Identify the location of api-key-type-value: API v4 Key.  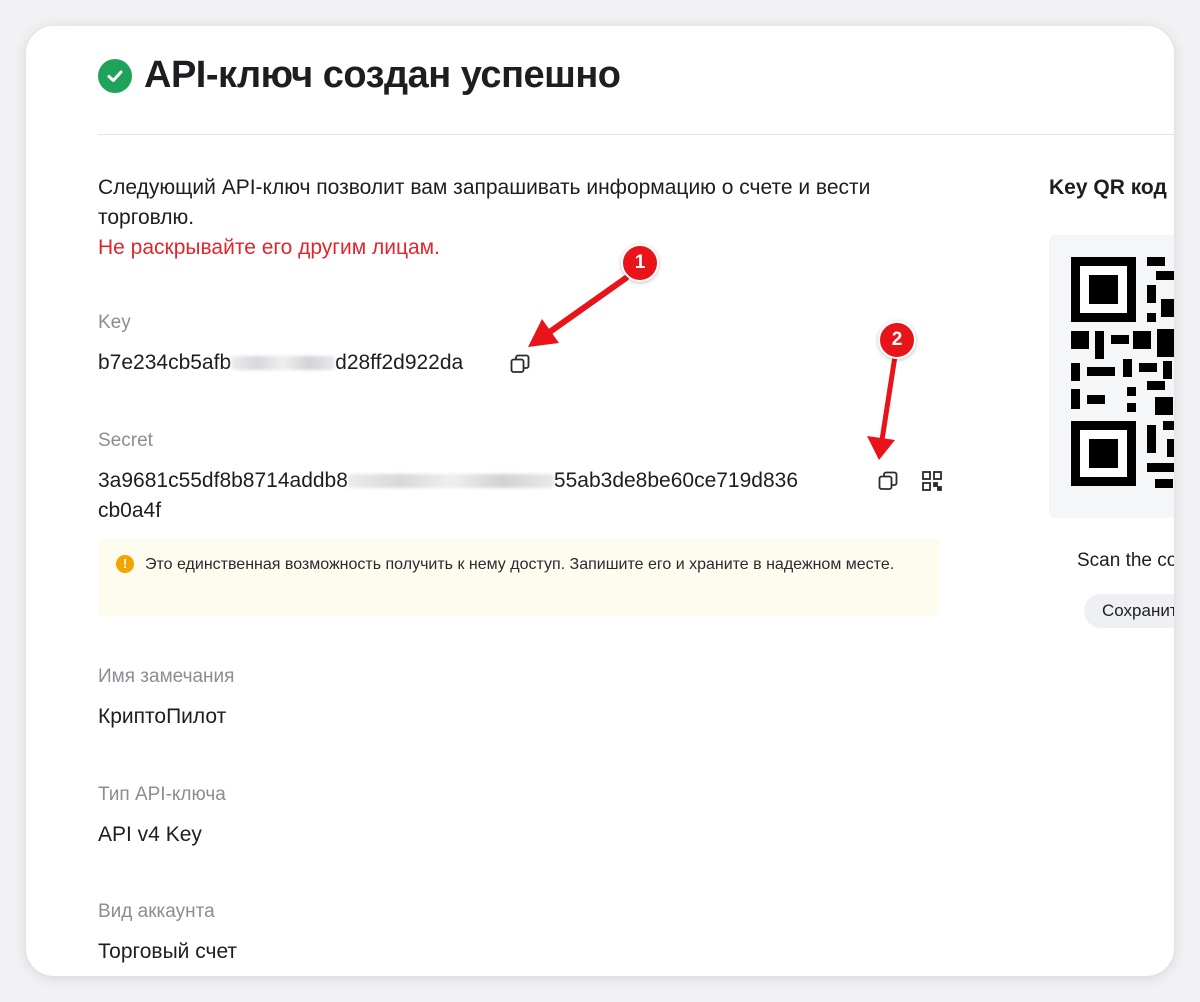
(150, 834).